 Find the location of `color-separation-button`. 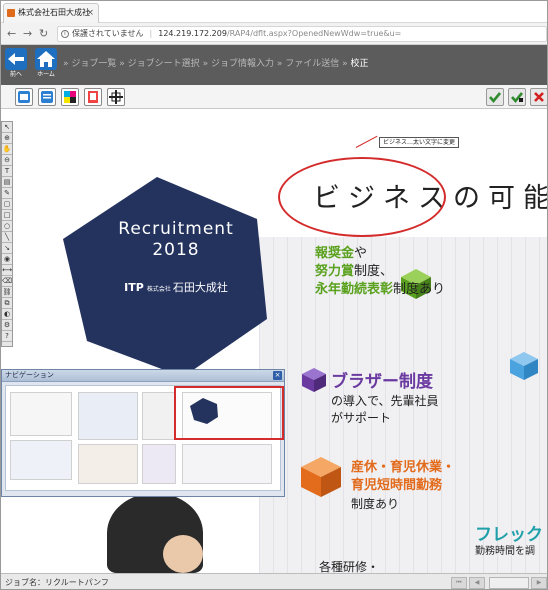

color-separation-button is located at coordinates (70, 97).